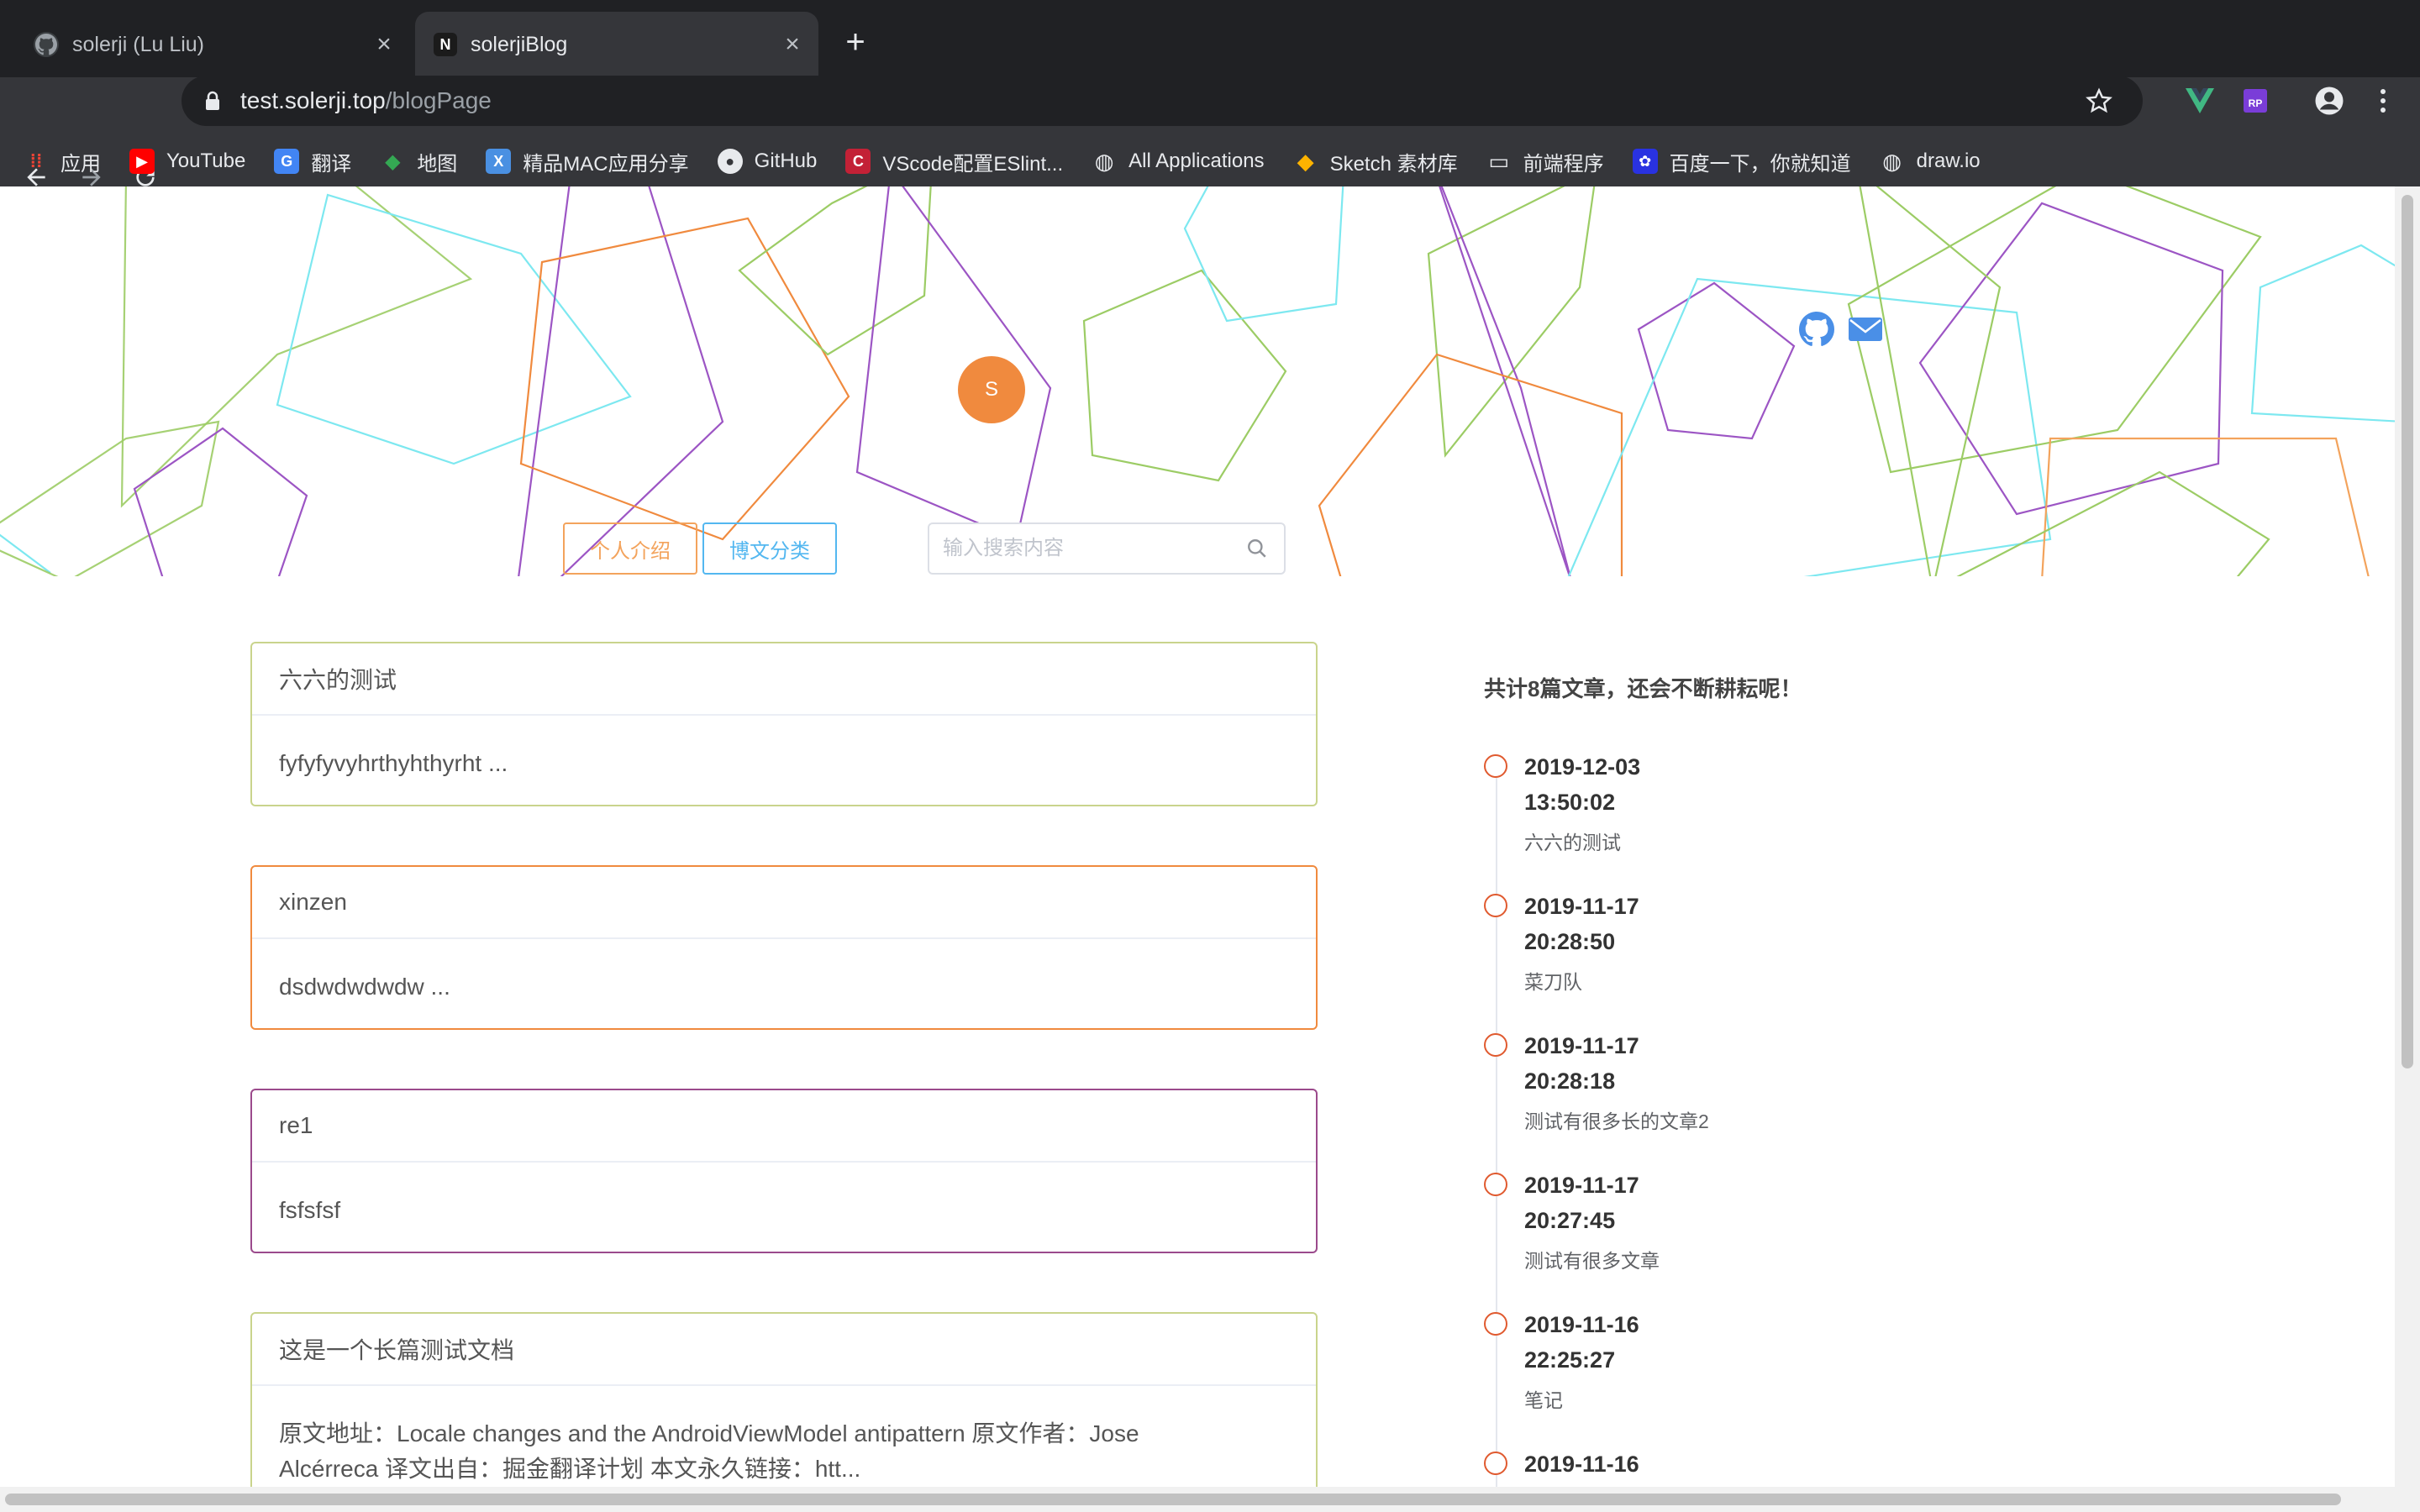 The height and width of the screenshot is (1512, 2420). I want to click on bookmark-label: 精品MAC应用分享, so click(606, 164).